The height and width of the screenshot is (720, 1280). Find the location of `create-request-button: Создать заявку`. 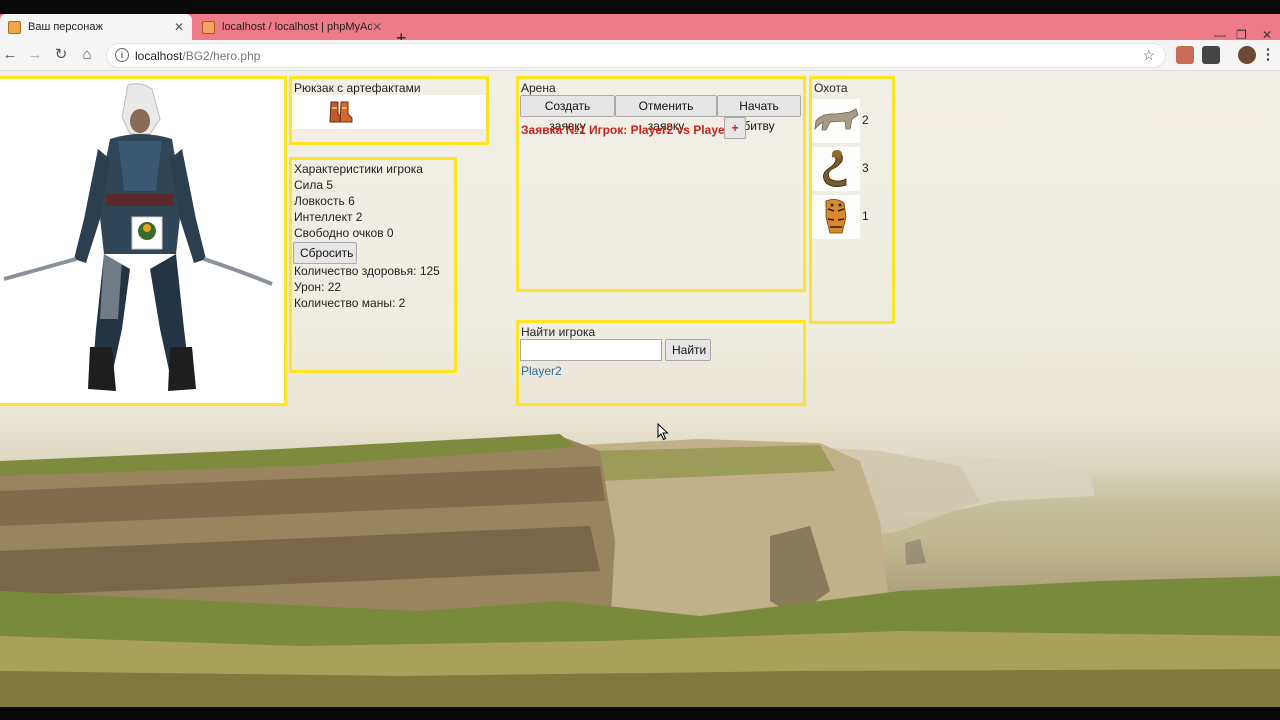

create-request-button: Создать заявку is located at coordinates (567, 114).